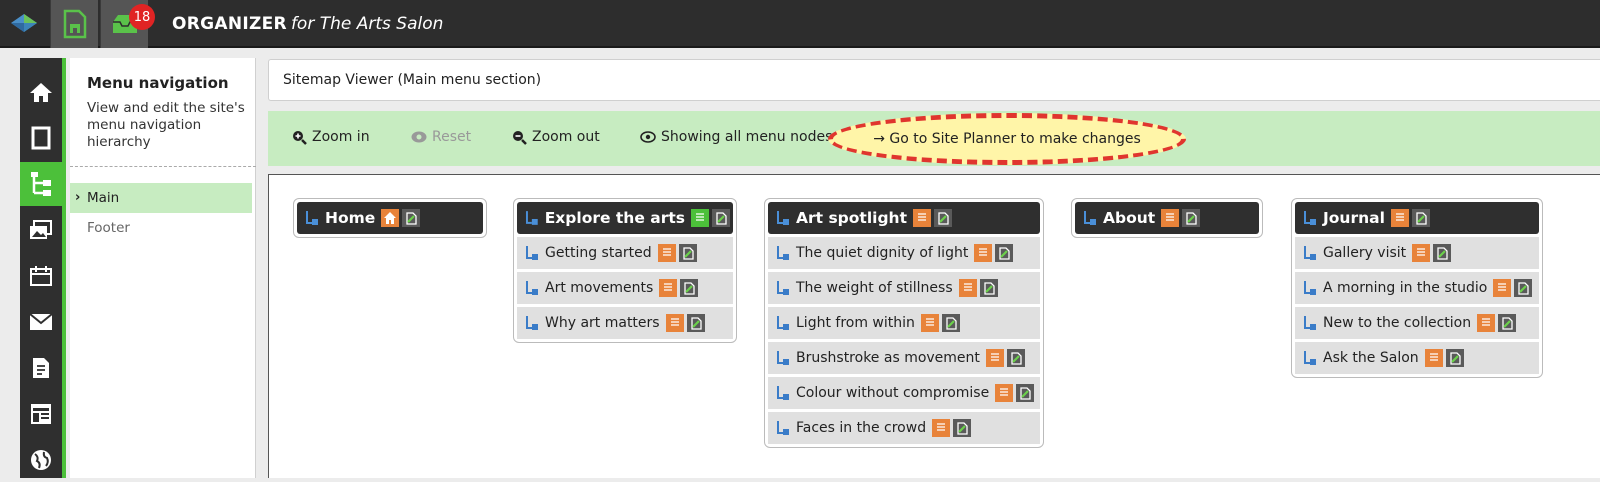 The image size is (1600, 482). I want to click on menu-node-row: Faces in the crowd, so click(904, 428).